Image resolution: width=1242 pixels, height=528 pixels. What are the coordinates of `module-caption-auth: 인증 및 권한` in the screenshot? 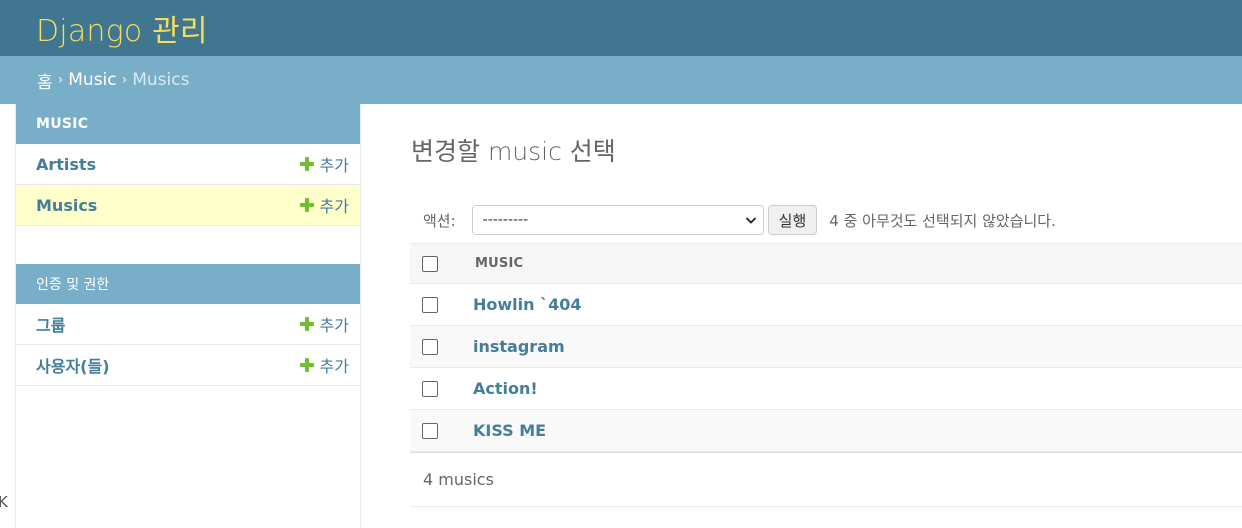 It's located at (188, 284).